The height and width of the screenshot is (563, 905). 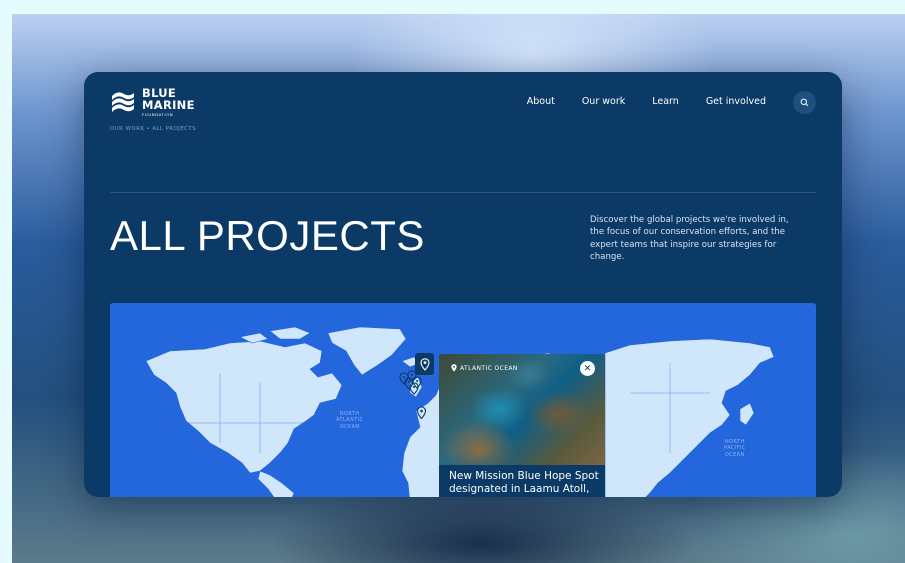 I want to click on brand-logo: BLUE MARINE FOUNDATION, so click(x=152, y=102).